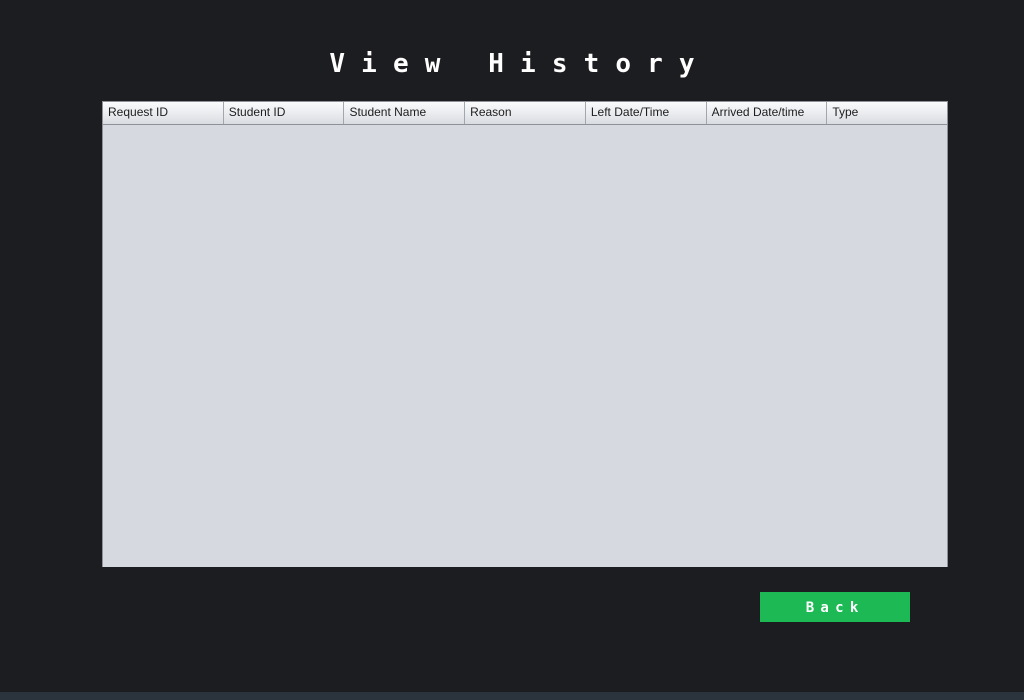 This screenshot has width=1024, height=700. I want to click on column-header-left-datetime: Left Date/Time, so click(646, 113).